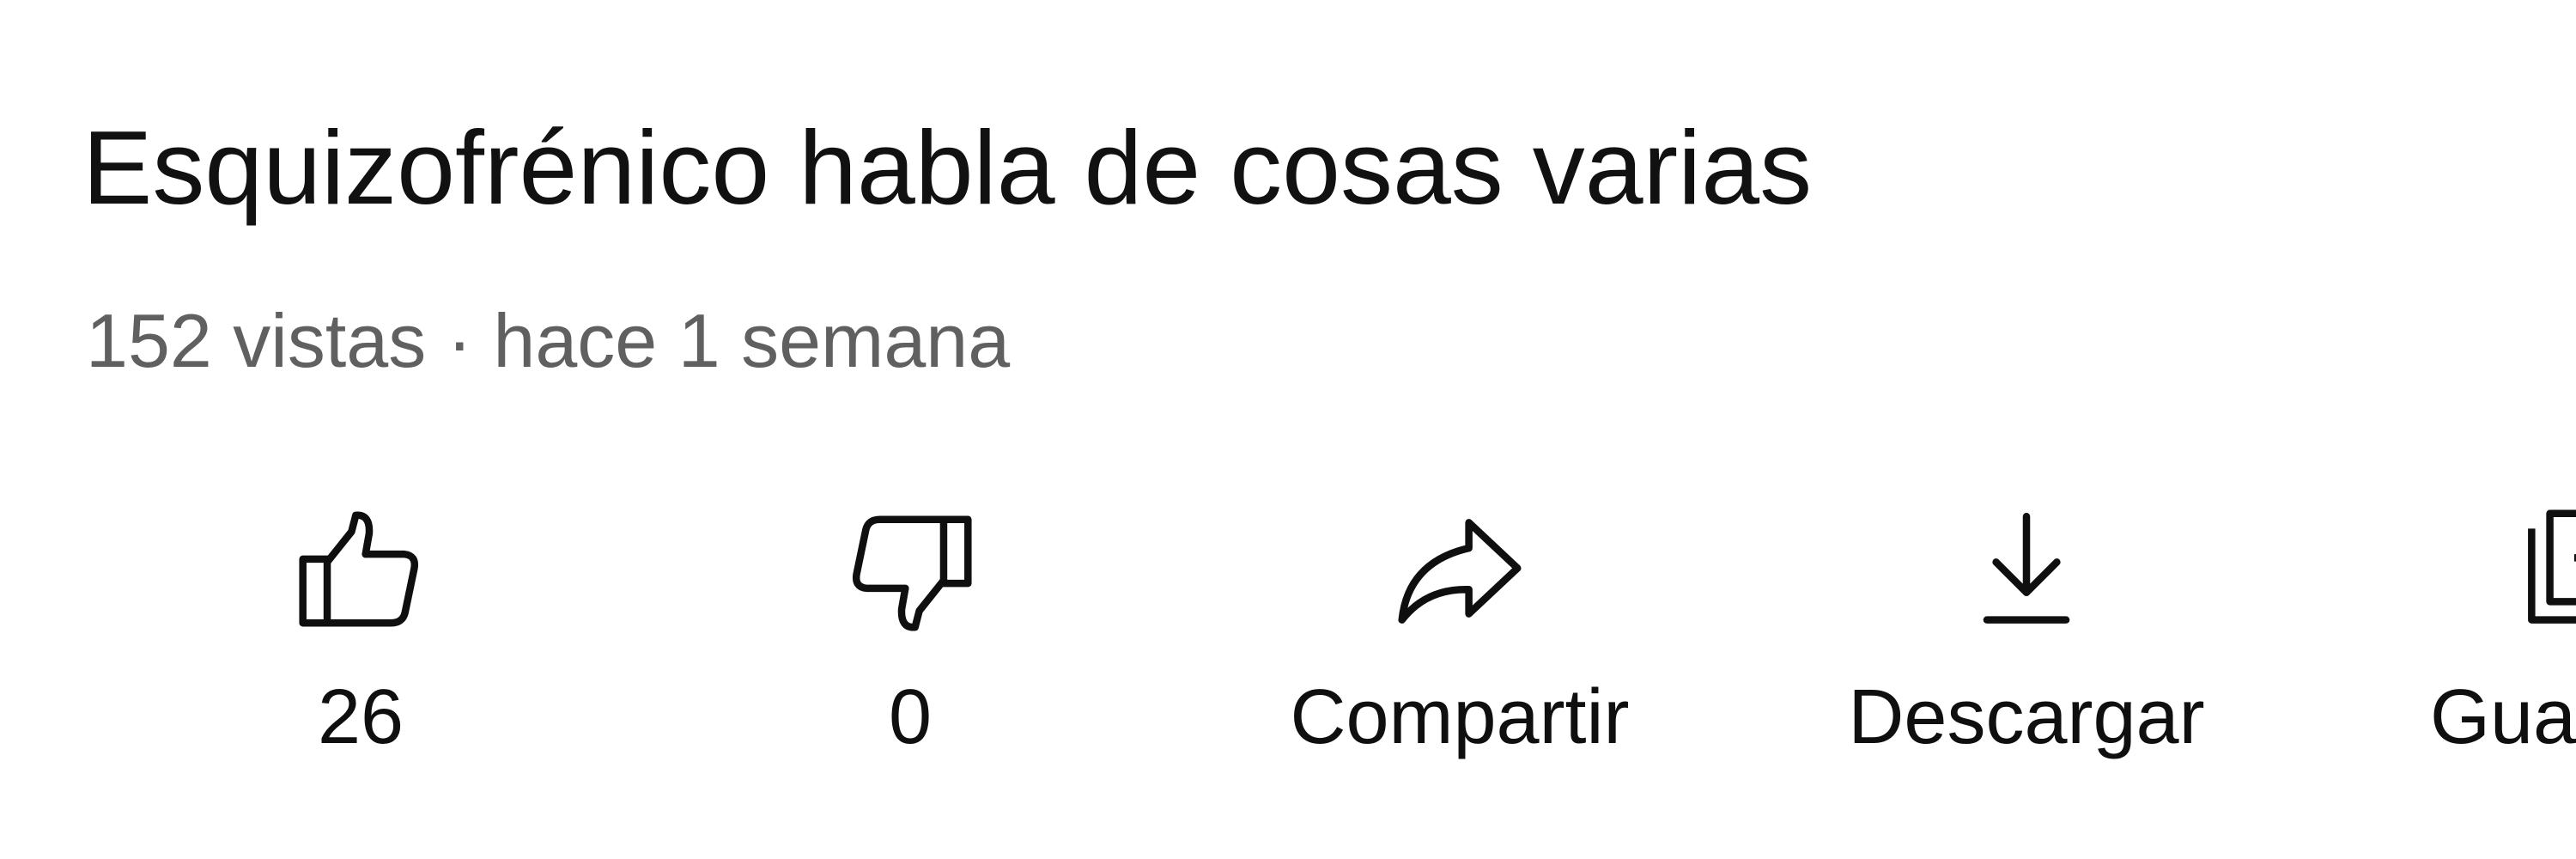 This screenshot has width=2576, height=859. Describe the element at coordinates (2499, 636) in the screenshot. I see `save-button: Gua` at that location.